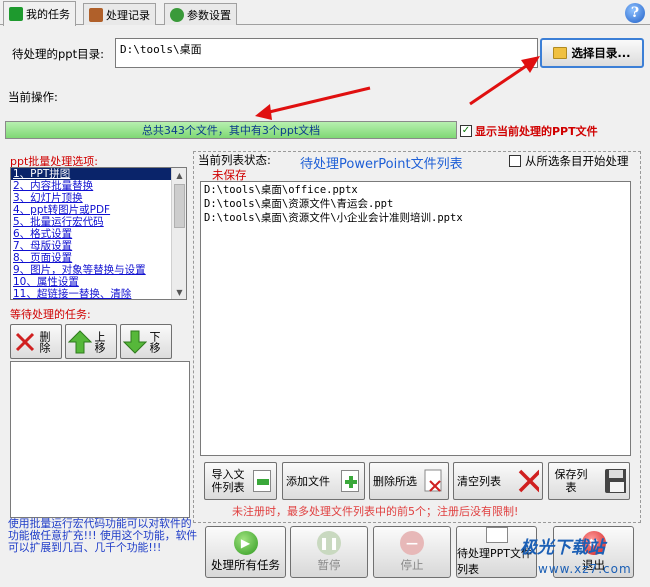  Describe the element at coordinates (504, 81) in the screenshot. I see `arrow-to-select-dir-icon` at that location.